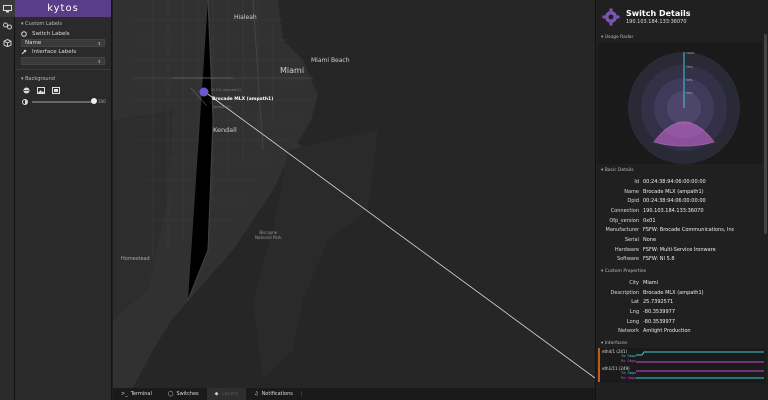  Describe the element at coordinates (25, 101) in the screenshot. I see `contrast-icon` at that location.